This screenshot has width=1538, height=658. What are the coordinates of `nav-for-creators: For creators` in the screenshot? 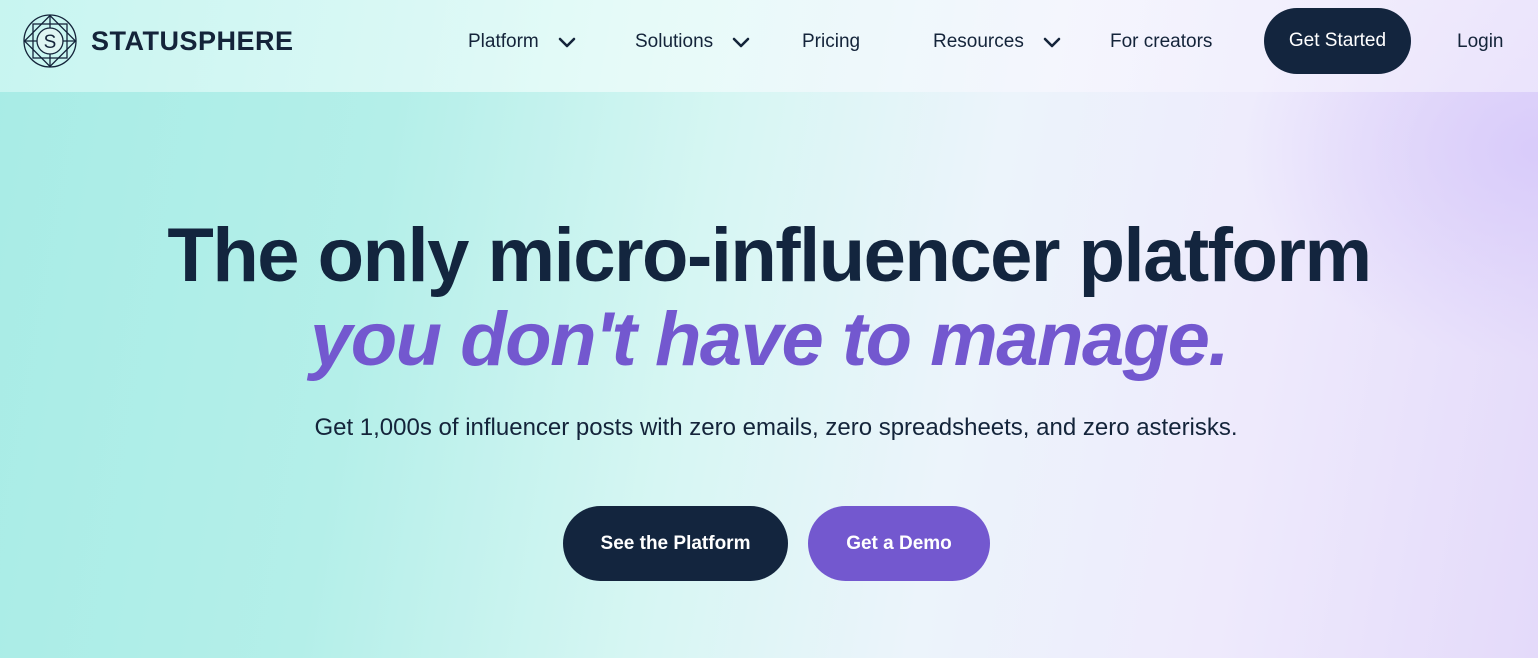 It's located at (1161, 42).